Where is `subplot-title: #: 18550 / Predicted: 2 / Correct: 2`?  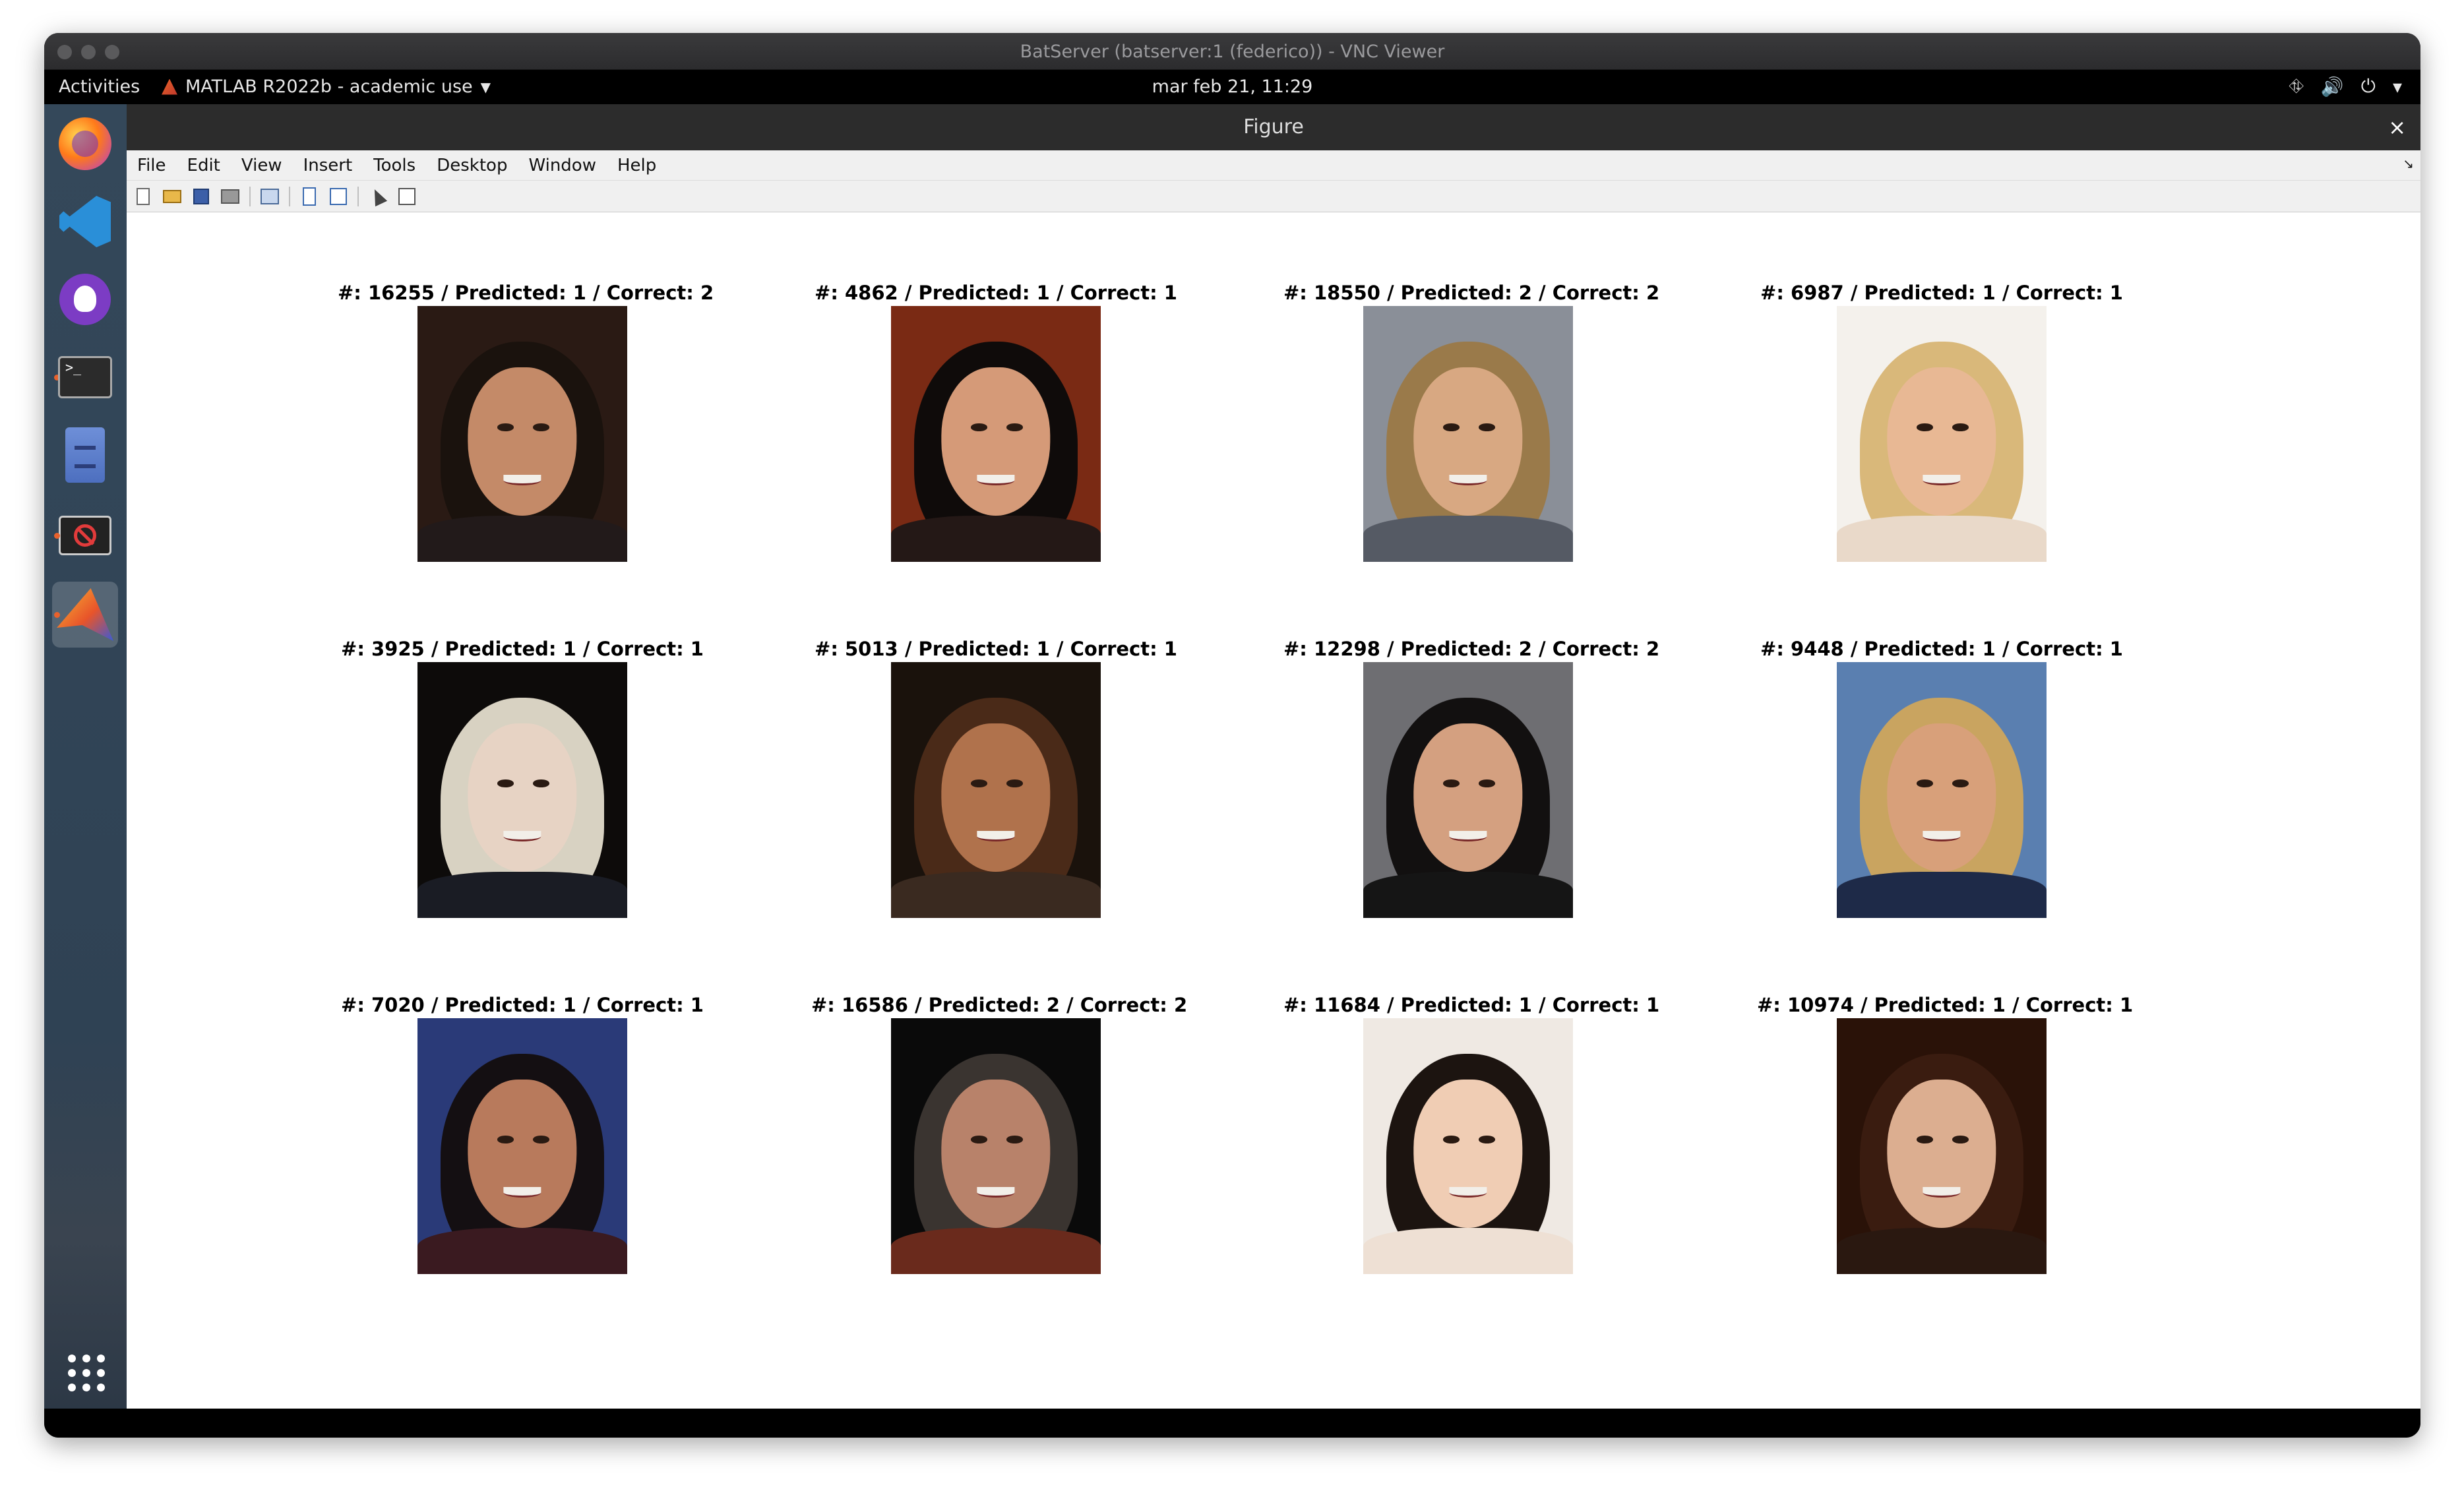 subplot-title: #: 18550 / Predicted: 2 / Correct: 2 is located at coordinates (1471, 293).